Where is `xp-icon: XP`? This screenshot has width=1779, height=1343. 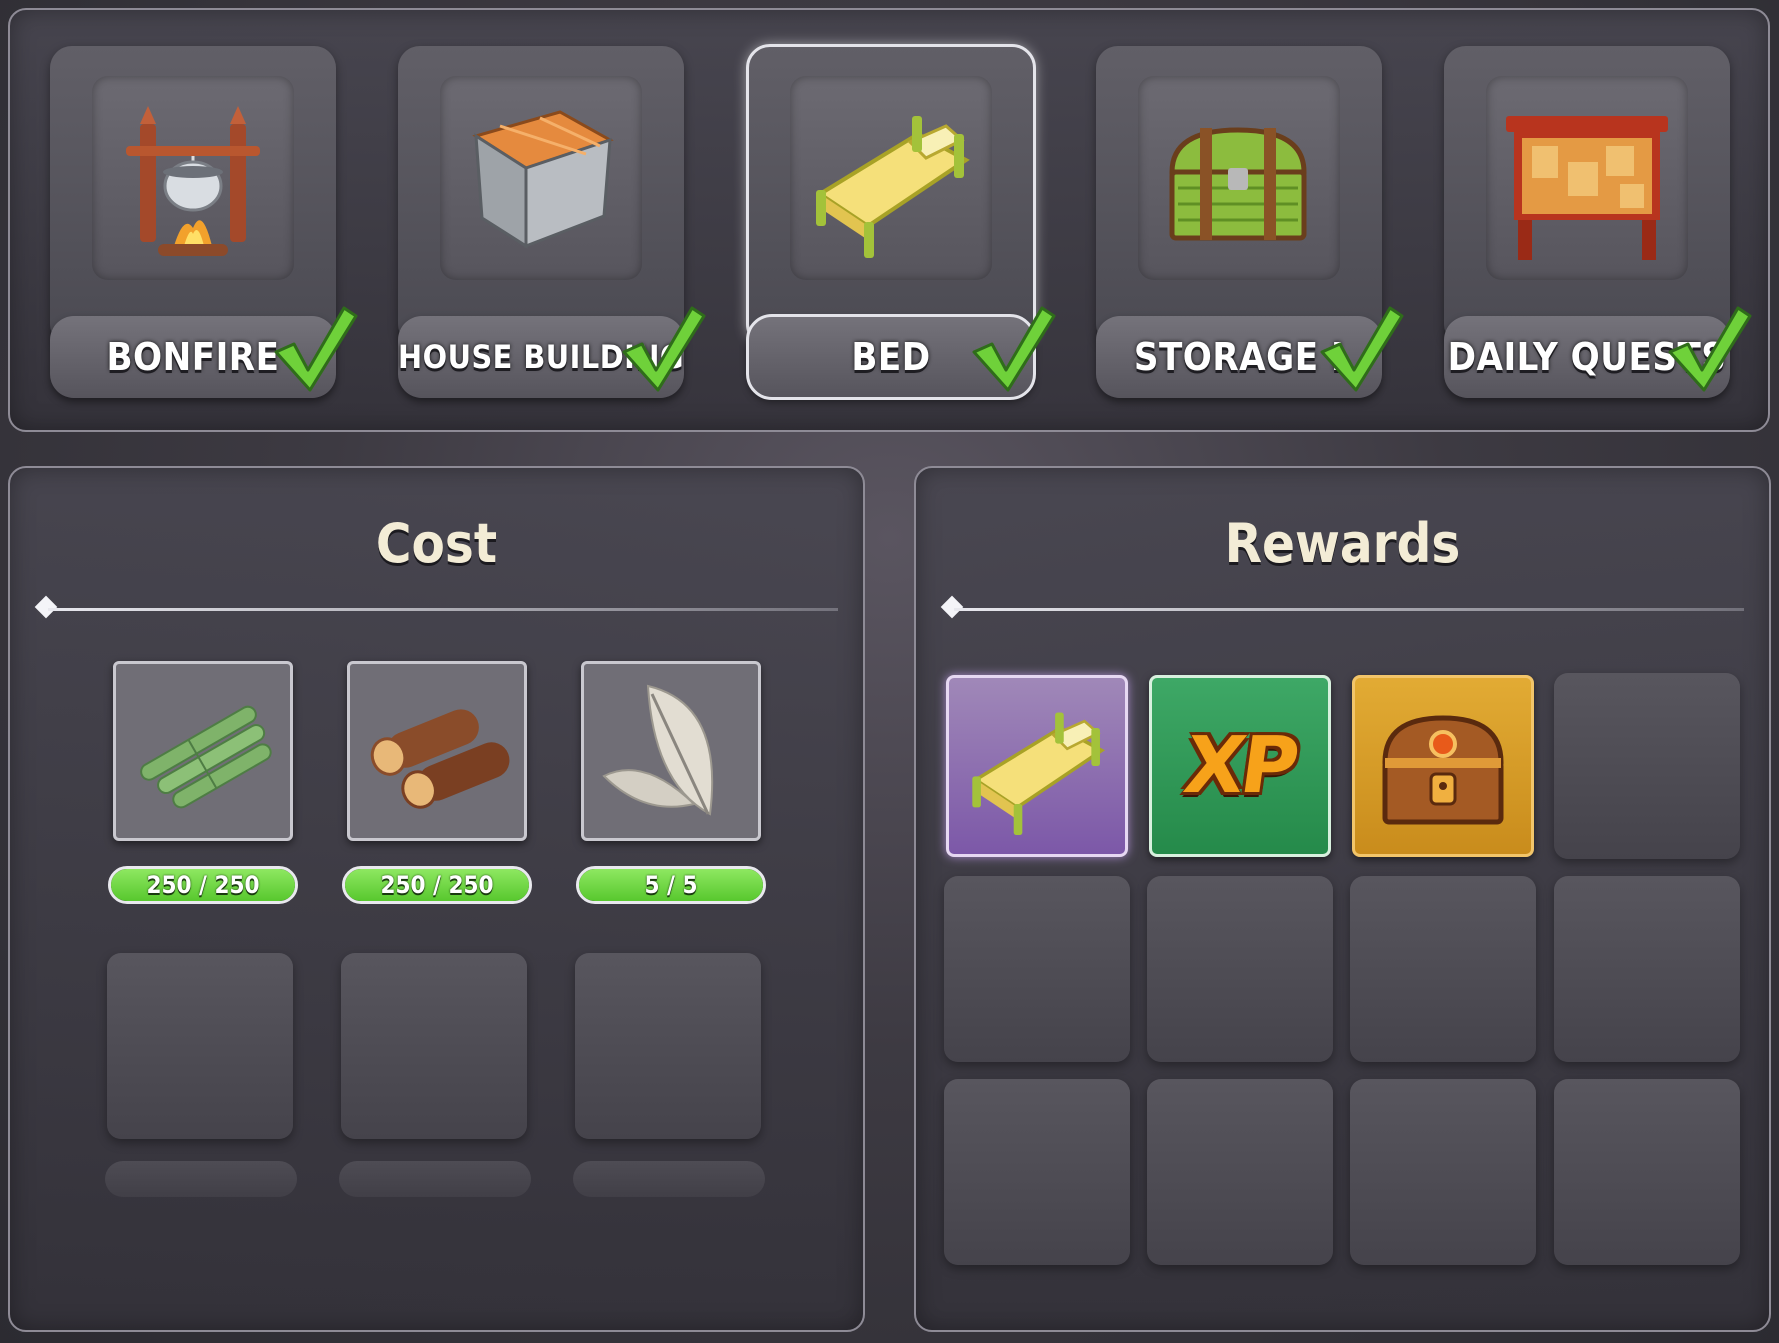 xp-icon: XP is located at coordinates (1240, 766).